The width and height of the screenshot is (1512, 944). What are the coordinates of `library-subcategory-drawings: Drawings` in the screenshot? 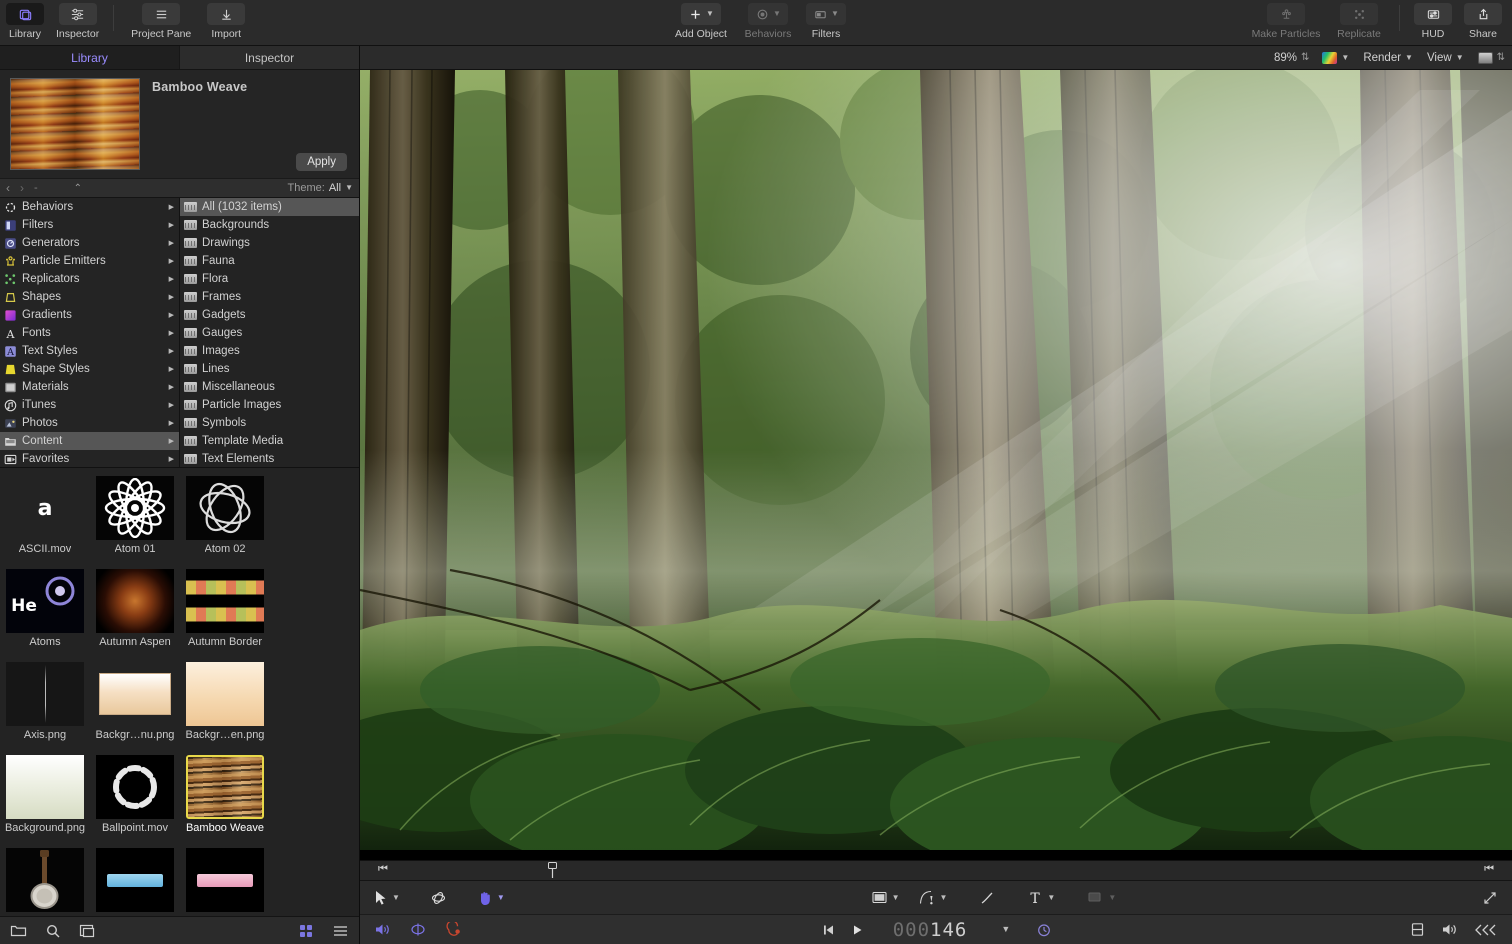 It's located at (269, 243).